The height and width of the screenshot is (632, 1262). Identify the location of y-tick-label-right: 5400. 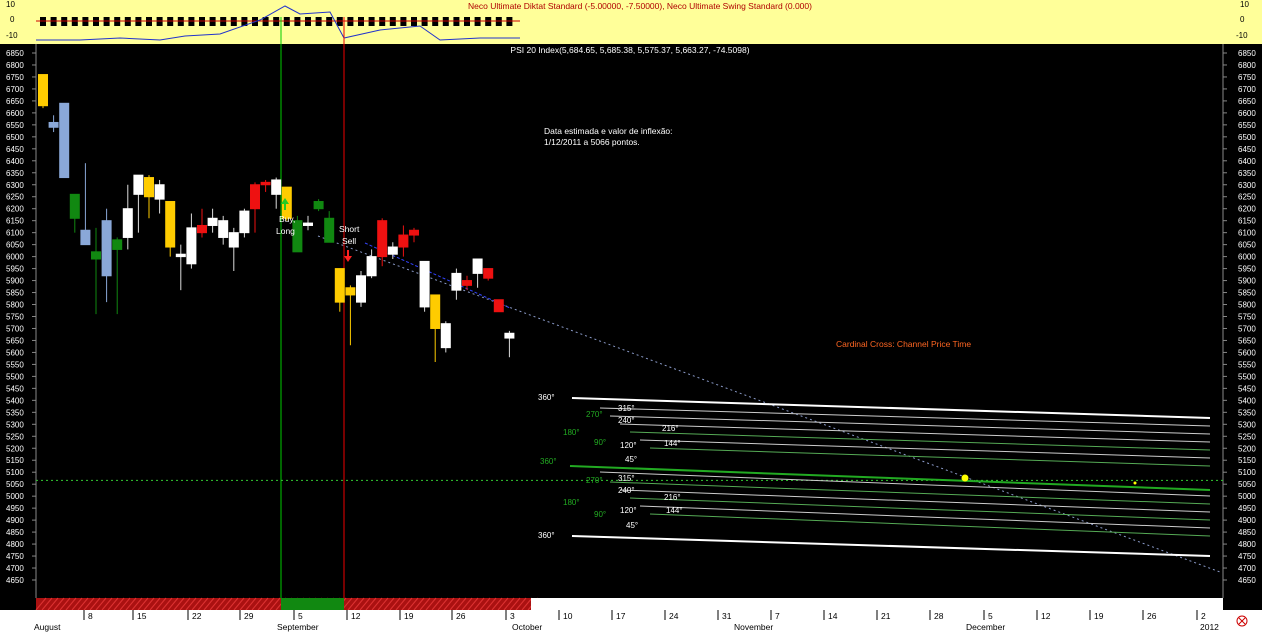
(1247, 400).